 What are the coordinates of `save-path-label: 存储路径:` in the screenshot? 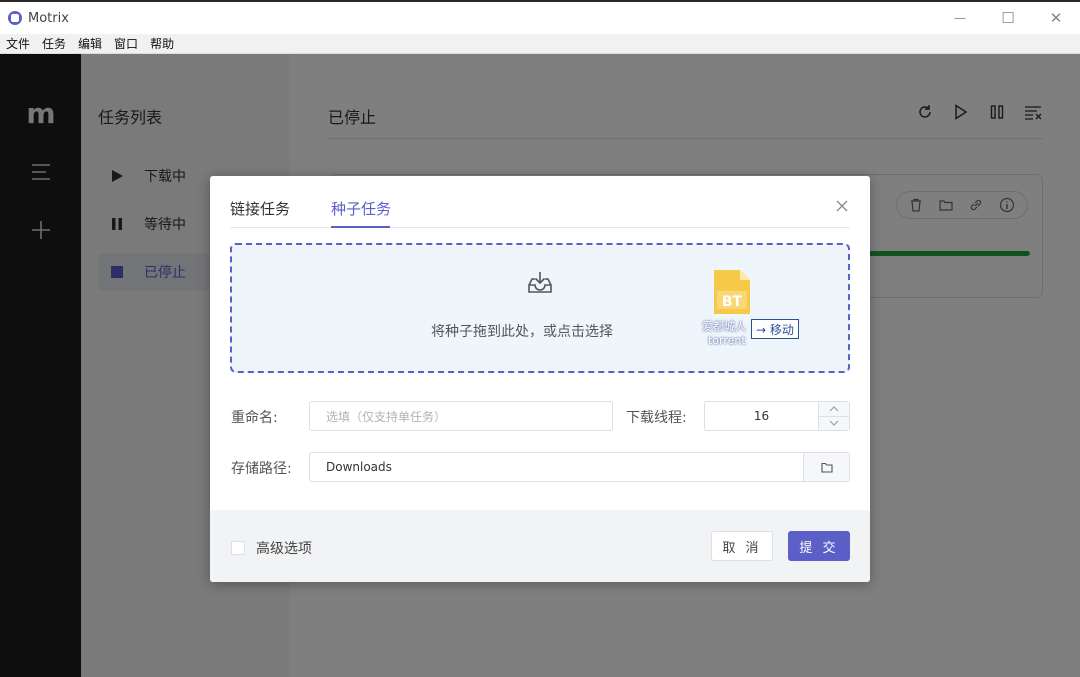 It's located at (261, 469).